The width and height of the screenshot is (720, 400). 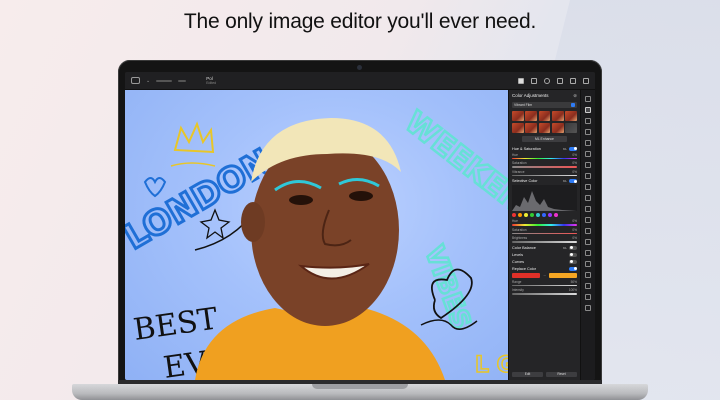 What do you see at coordinates (521, 80) in the screenshot?
I see `layers-icon` at bounding box center [521, 80].